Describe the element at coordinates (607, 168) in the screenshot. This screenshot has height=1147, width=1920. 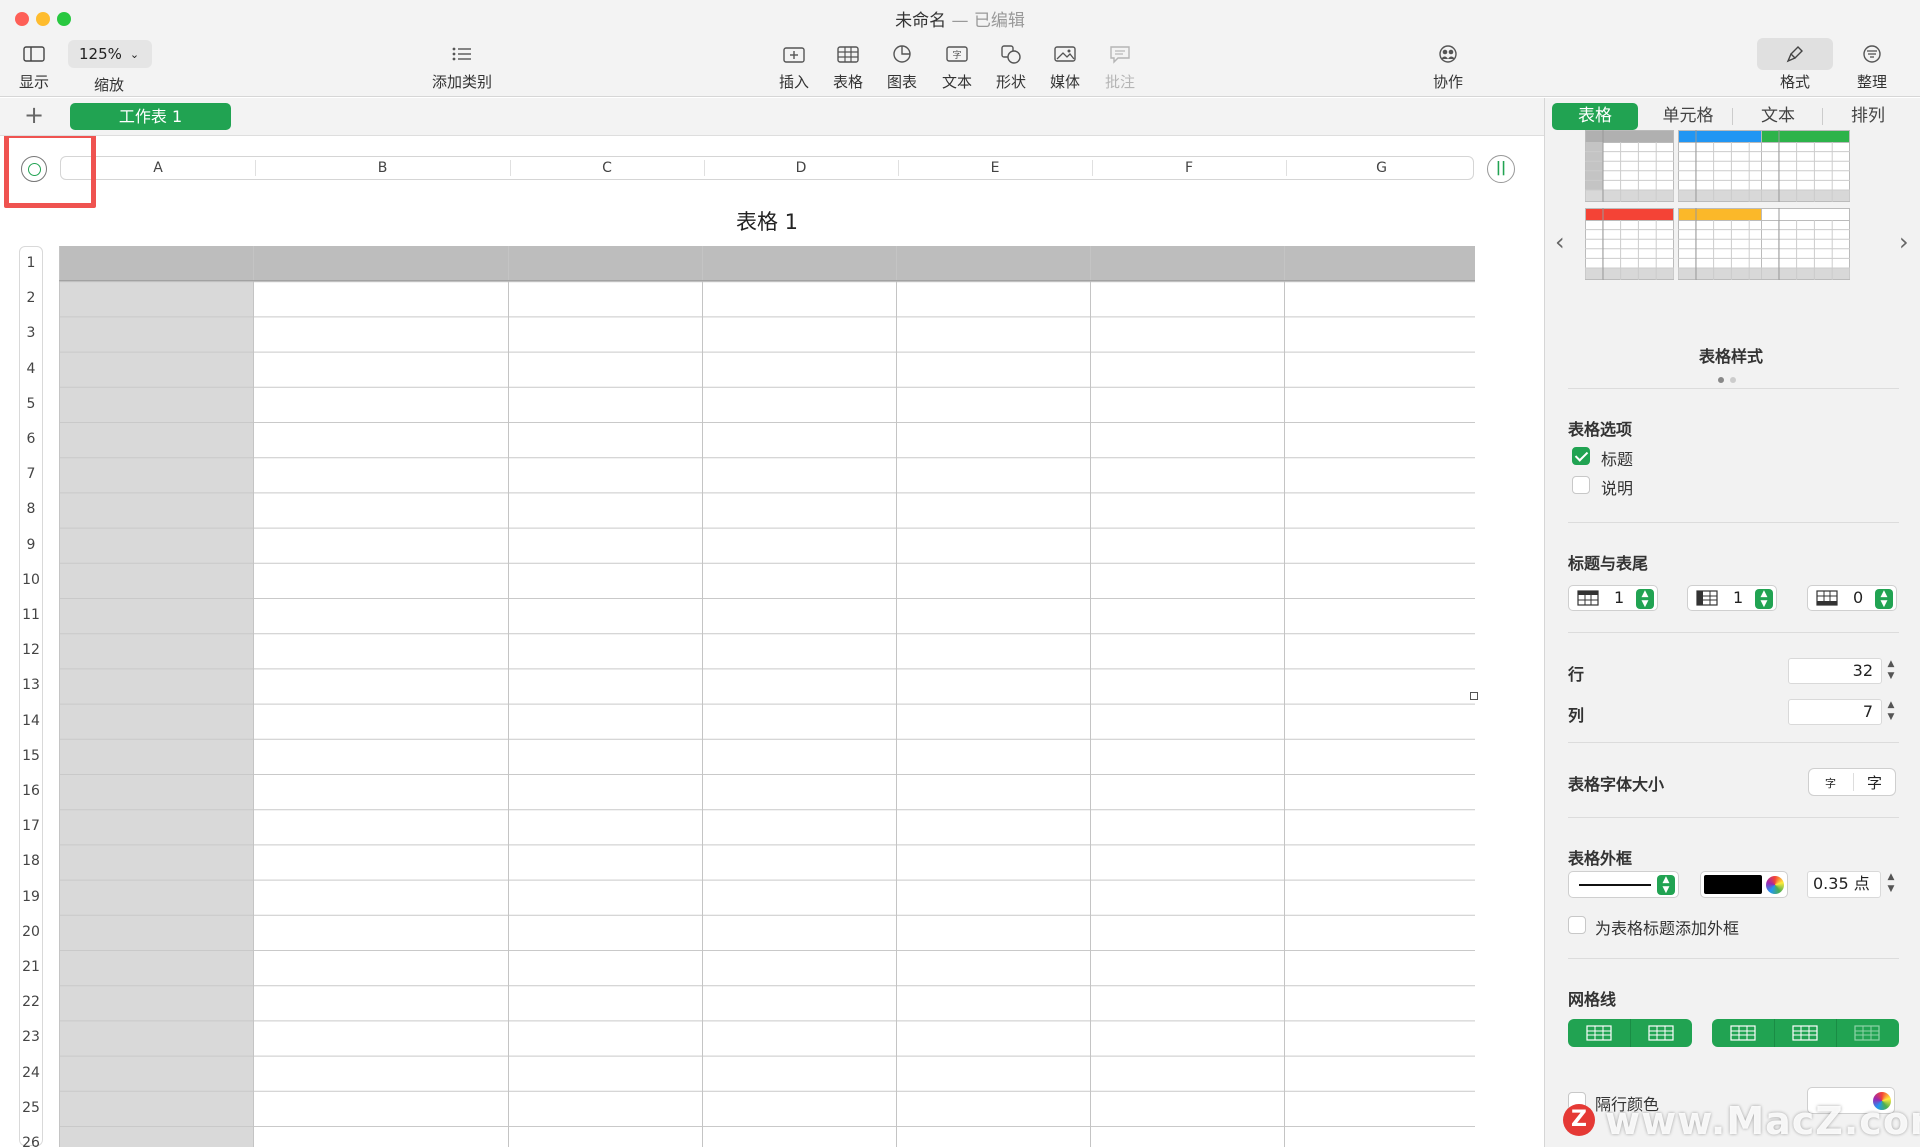
I see `column-header-c: C` at that location.